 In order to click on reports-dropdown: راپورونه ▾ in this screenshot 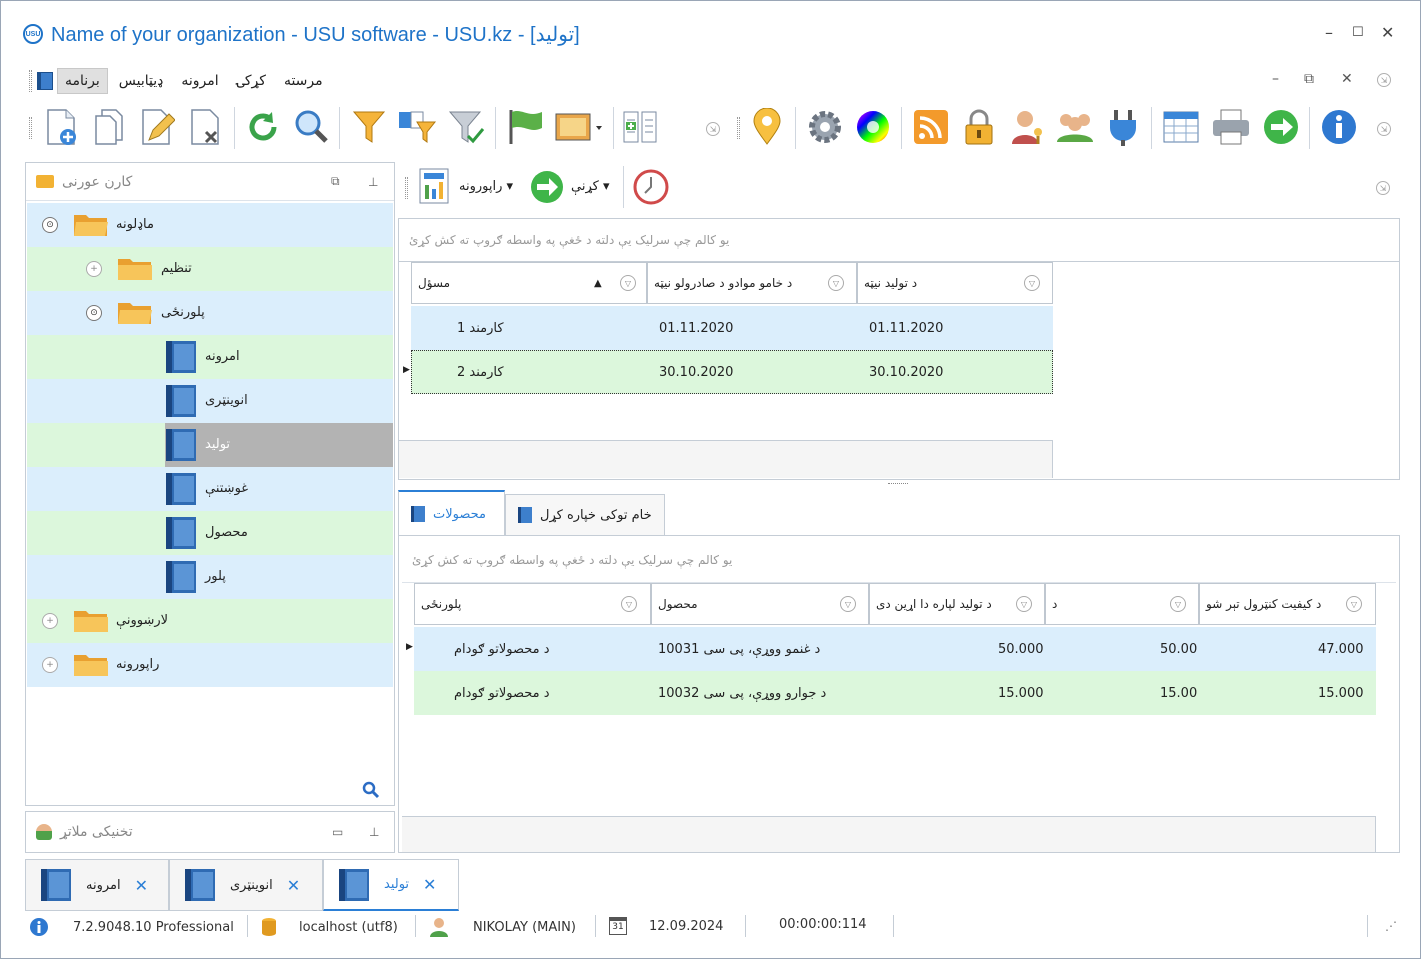, I will do `click(486, 186)`.